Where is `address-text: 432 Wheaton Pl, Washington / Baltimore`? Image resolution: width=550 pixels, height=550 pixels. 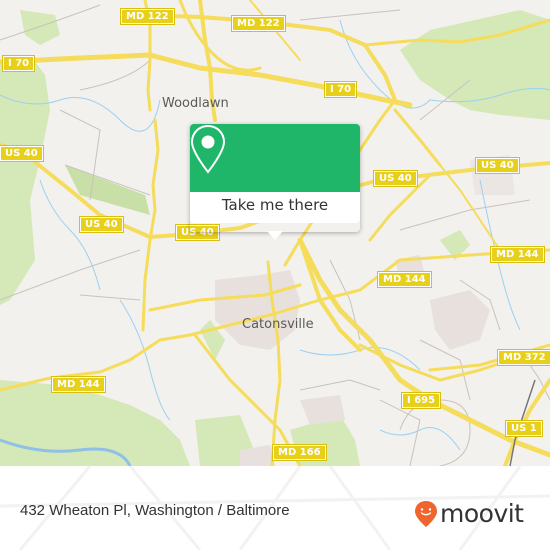
address-text: 432 Wheaton Pl, Washington / Baltimore is located at coordinates (155, 510).